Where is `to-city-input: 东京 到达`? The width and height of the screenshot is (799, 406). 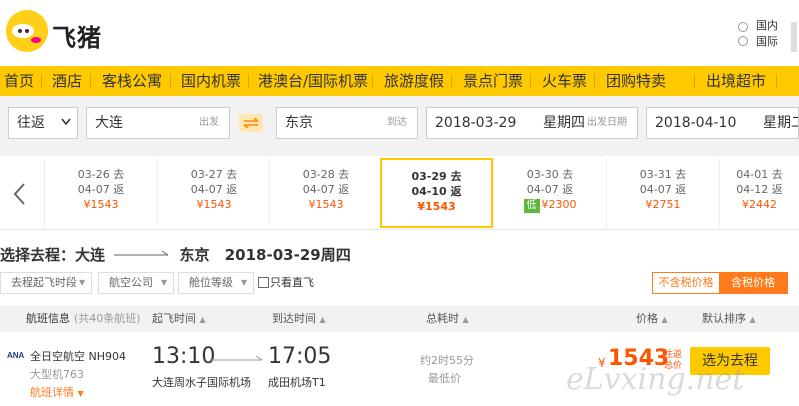
to-city-input: 东京 到达 is located at coordinates (347, 123).